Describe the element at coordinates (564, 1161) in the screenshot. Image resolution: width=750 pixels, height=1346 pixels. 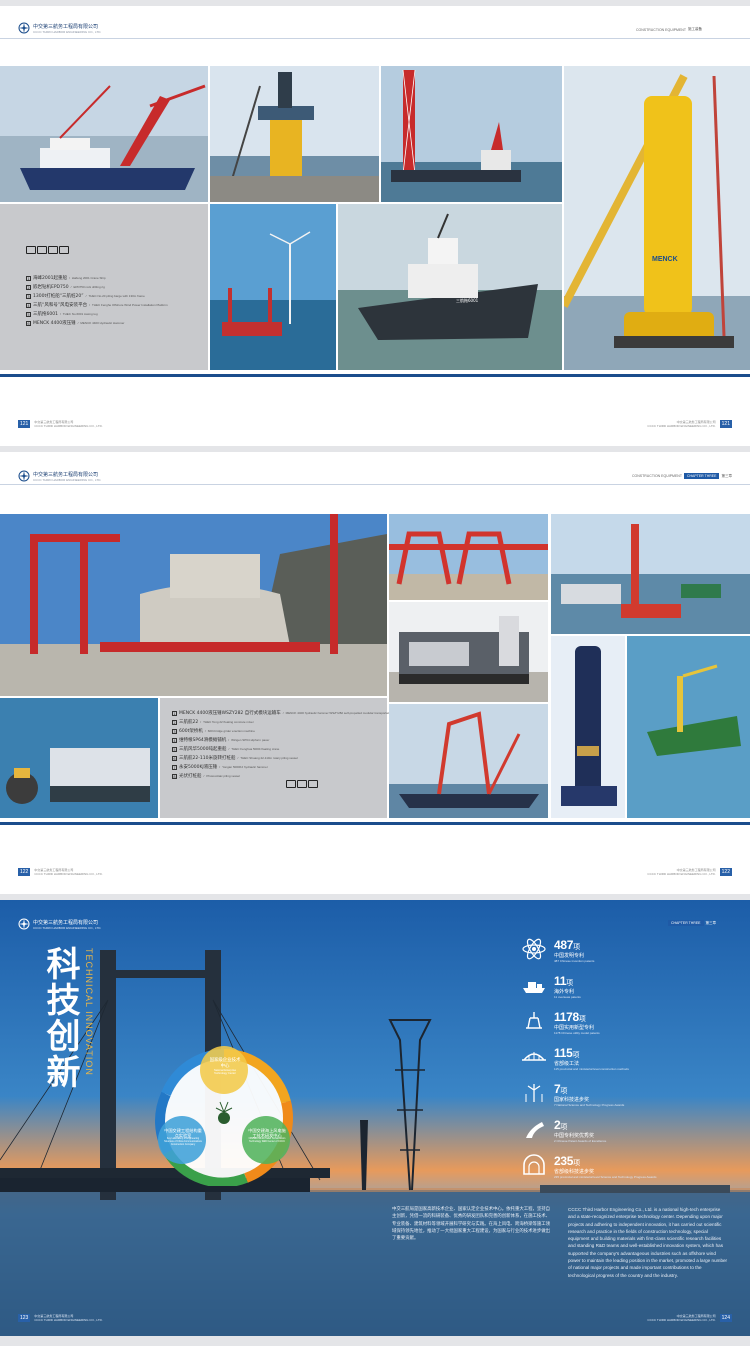
I see `stat-value: 235` at that location.